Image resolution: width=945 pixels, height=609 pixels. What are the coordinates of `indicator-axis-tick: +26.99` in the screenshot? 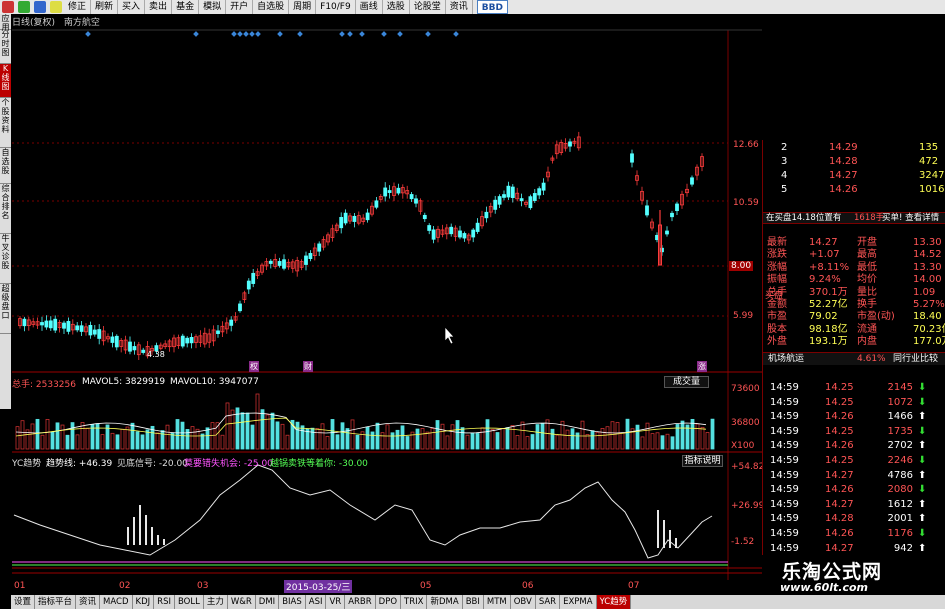 It's located at (748, 506).